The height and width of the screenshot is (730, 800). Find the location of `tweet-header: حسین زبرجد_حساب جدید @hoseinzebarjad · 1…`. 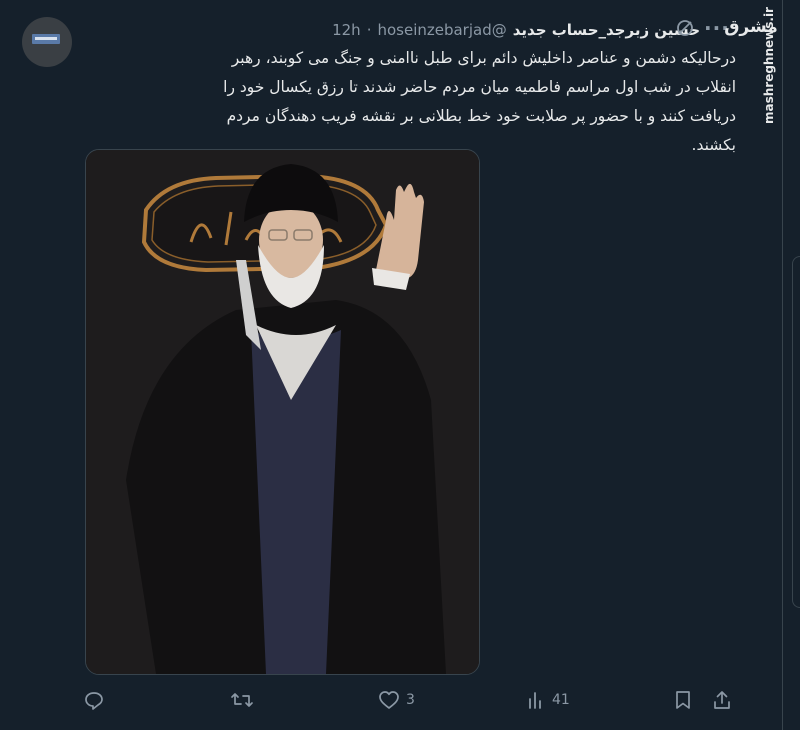

tweet-header: حسین زبرجد_حساب جدید @hoseinzebarjad · 1… is located at coordinates (390, 30).